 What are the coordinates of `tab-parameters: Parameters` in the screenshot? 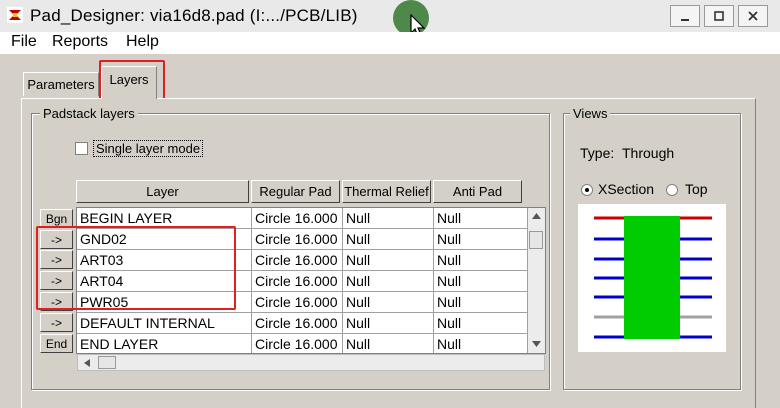 It's located at (61, 84).